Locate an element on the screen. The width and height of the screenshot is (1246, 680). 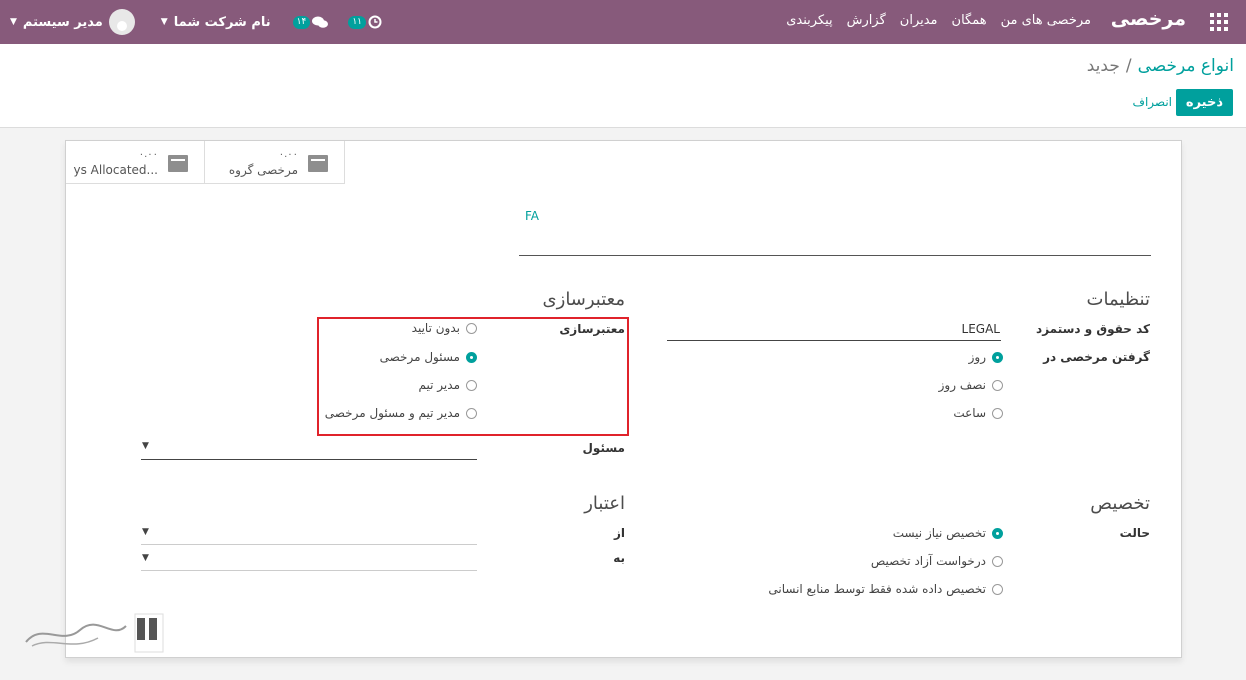
control-panel: انواع مرخصی / جدید ذخیره انصراف is located at coordinates (623, 86).